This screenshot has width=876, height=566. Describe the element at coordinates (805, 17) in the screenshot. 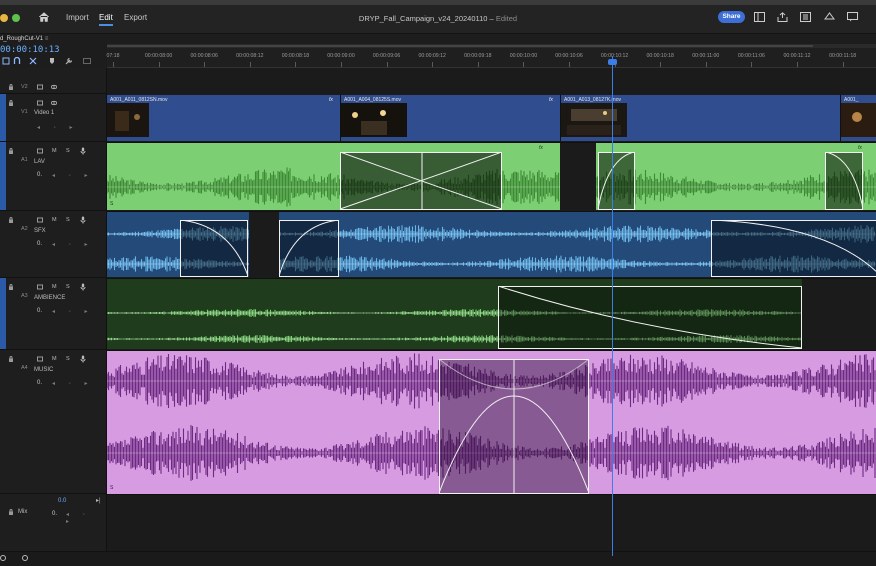

I see `quick-export-icon` at that location.